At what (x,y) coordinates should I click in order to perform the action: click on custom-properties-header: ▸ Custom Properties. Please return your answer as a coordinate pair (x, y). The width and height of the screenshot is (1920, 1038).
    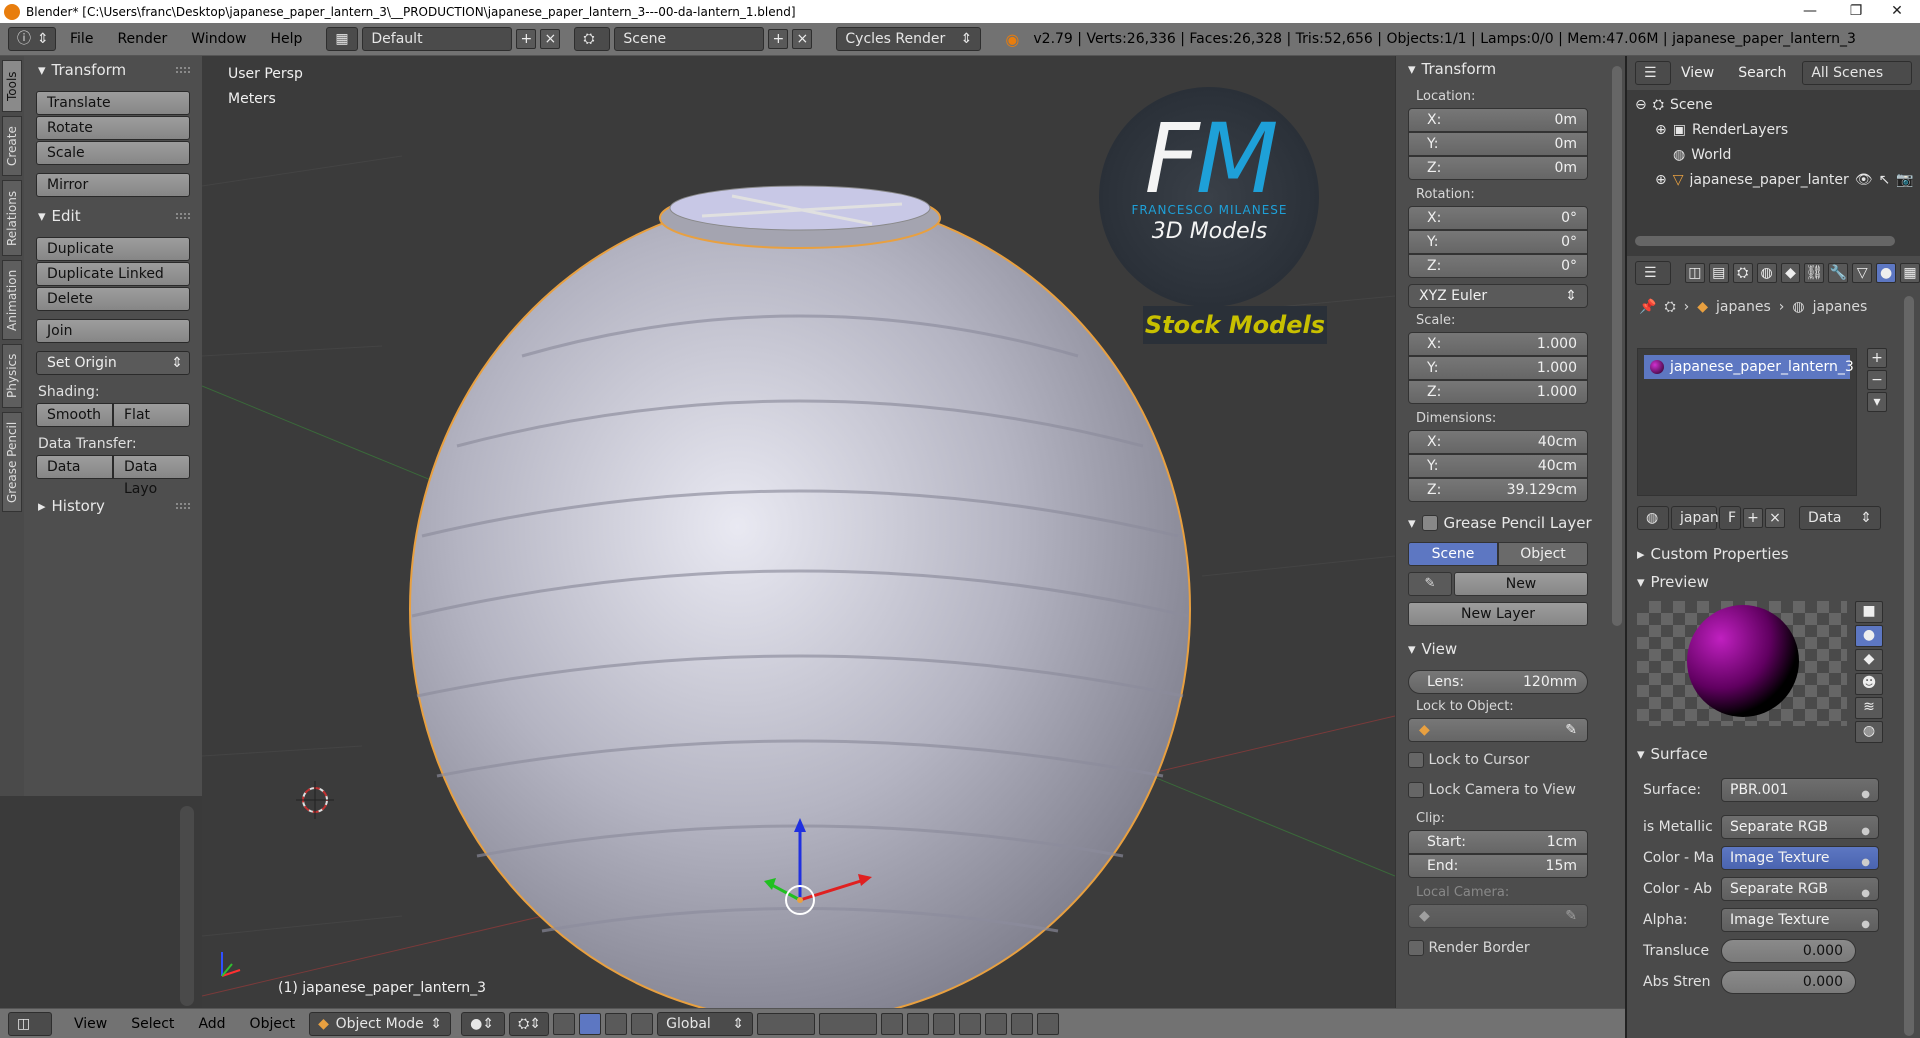
    Looking at the image, I should click on (1767, 554).